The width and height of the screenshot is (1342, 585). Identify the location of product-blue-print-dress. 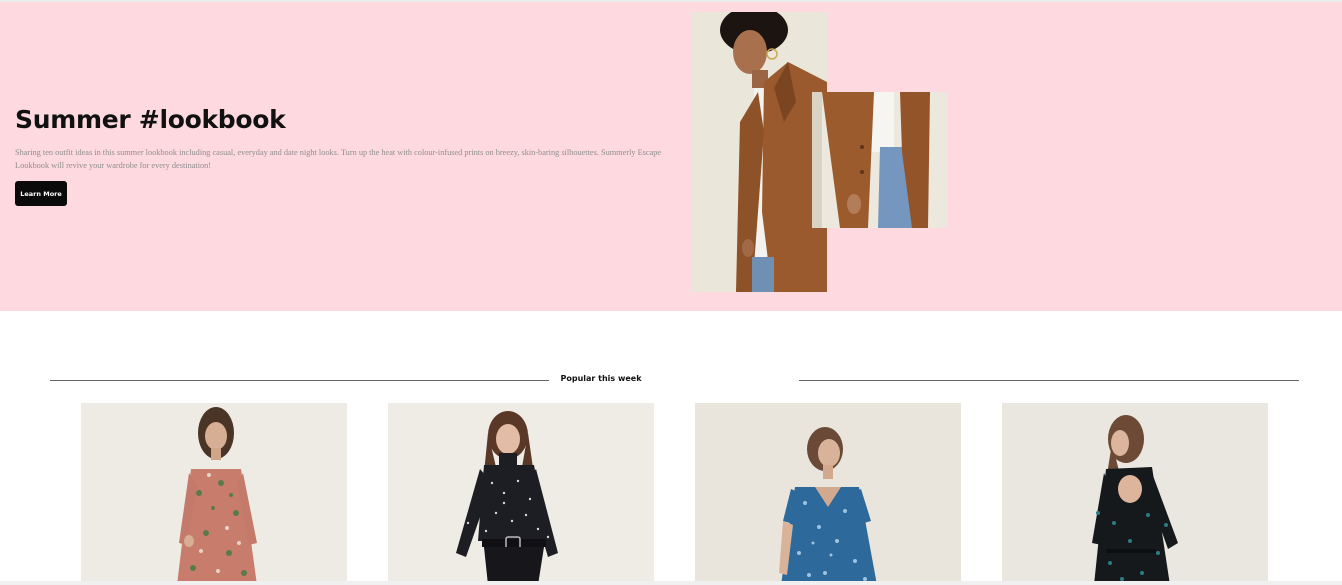
(828, 494).